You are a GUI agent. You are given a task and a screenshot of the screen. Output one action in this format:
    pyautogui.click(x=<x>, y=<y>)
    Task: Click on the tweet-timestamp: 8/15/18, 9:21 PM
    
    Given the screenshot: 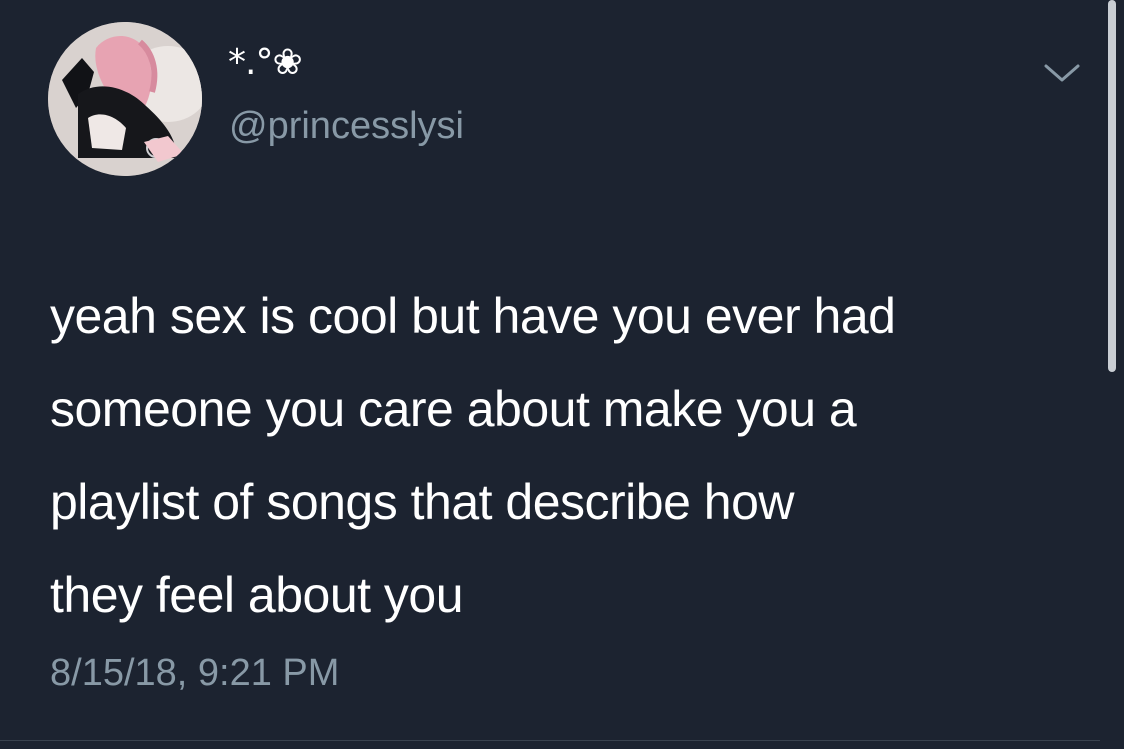 What is the action you would take?
    pyautogui.click(x=195, y=673)
    